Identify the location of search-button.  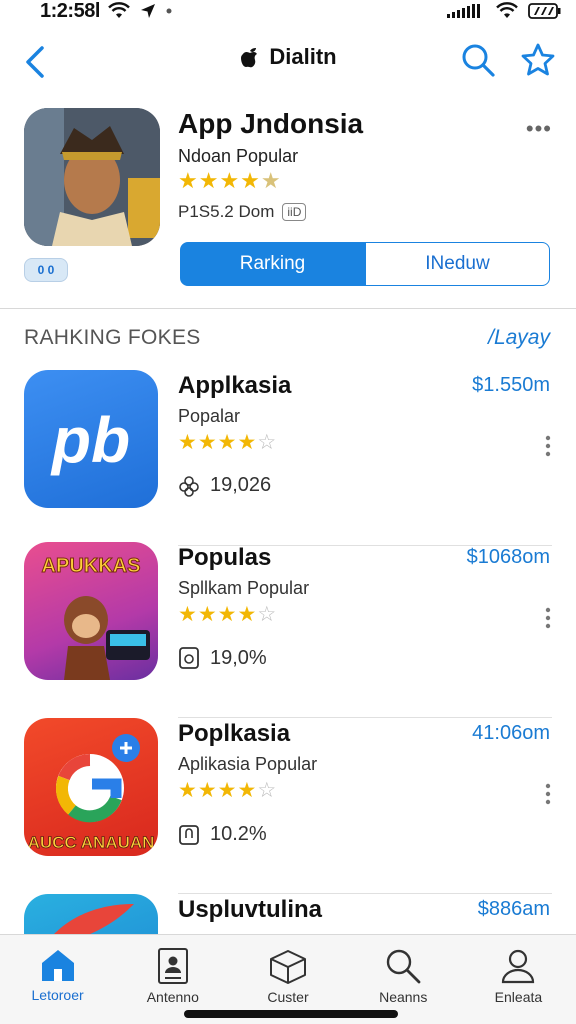
(478, 60).